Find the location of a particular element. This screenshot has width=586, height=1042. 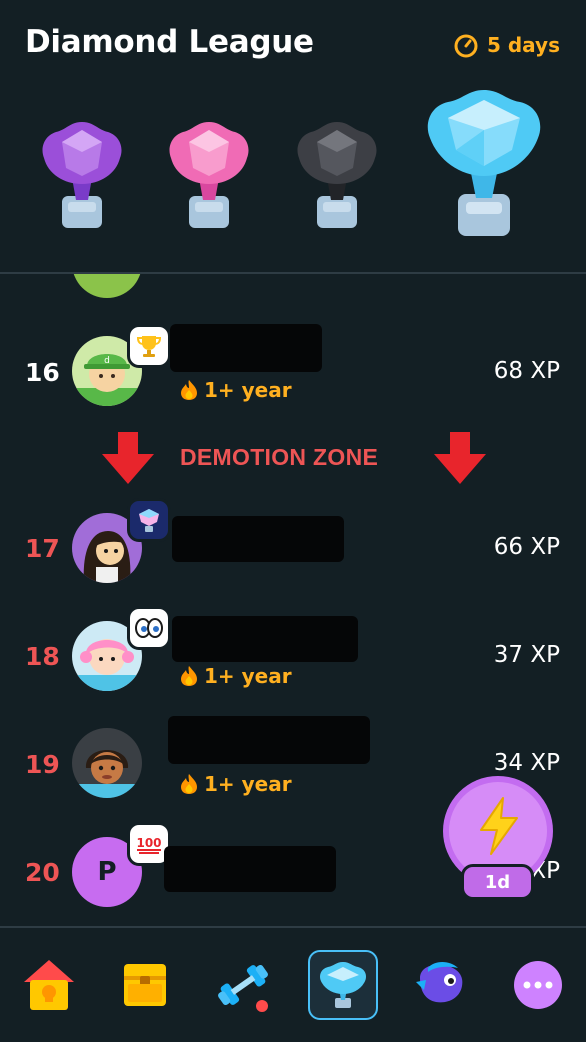

demotion-zone-label: DEMOTION ZONE is located at coordinates (279, 457).